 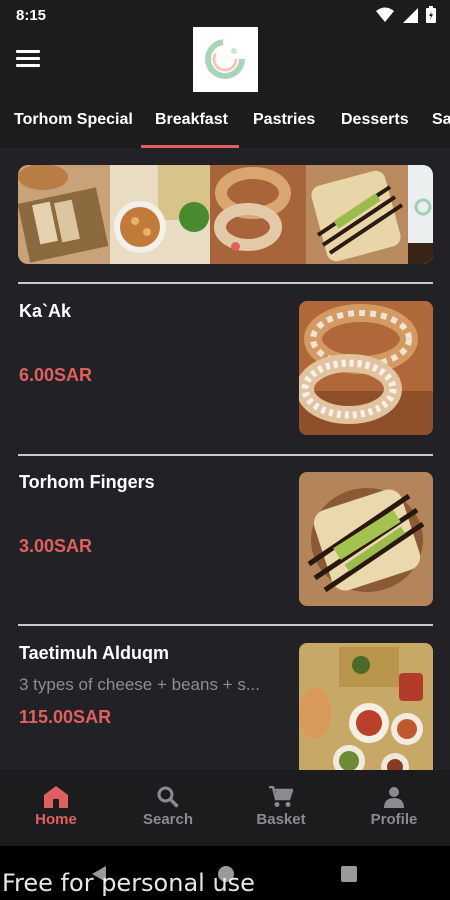 I want to click on tab-pastries: Pastries, so click(x=284, y=120).